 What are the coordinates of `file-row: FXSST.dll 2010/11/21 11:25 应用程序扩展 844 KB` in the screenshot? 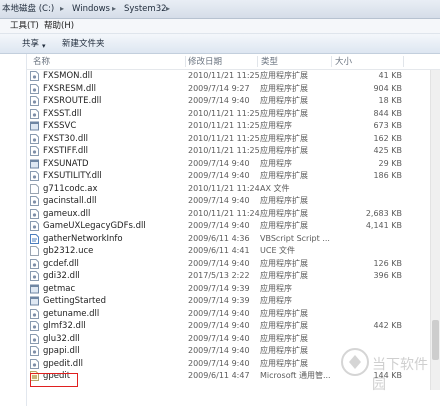 It's located at (233, 114).